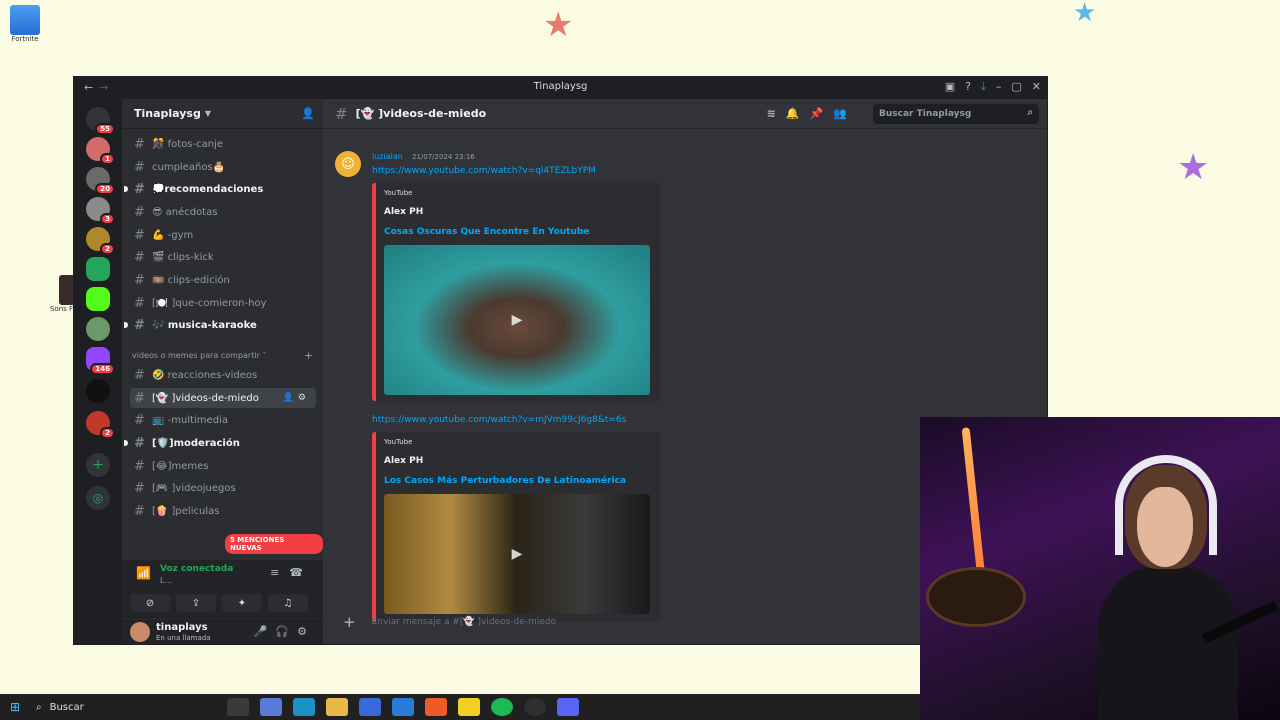  What do you see at coordinates (100, 211) in the screenshot?
I see `server-icon: 3` at bounding box center [100, 211].